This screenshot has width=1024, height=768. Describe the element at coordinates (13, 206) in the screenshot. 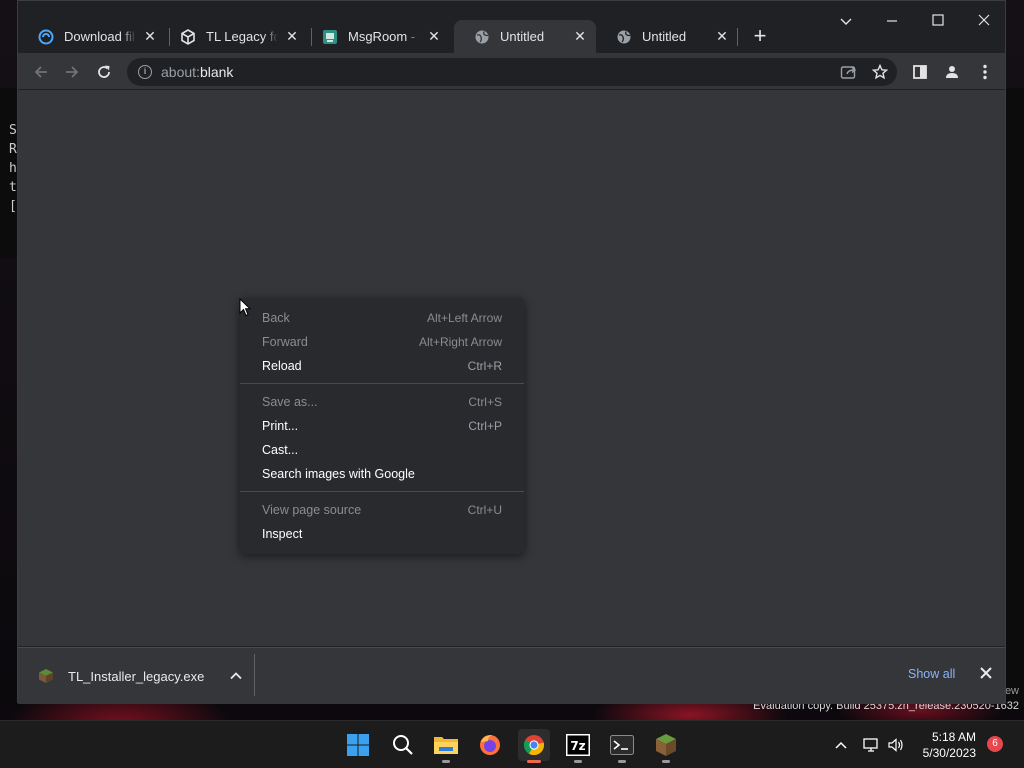

I see `terminal-line: [` at that location.